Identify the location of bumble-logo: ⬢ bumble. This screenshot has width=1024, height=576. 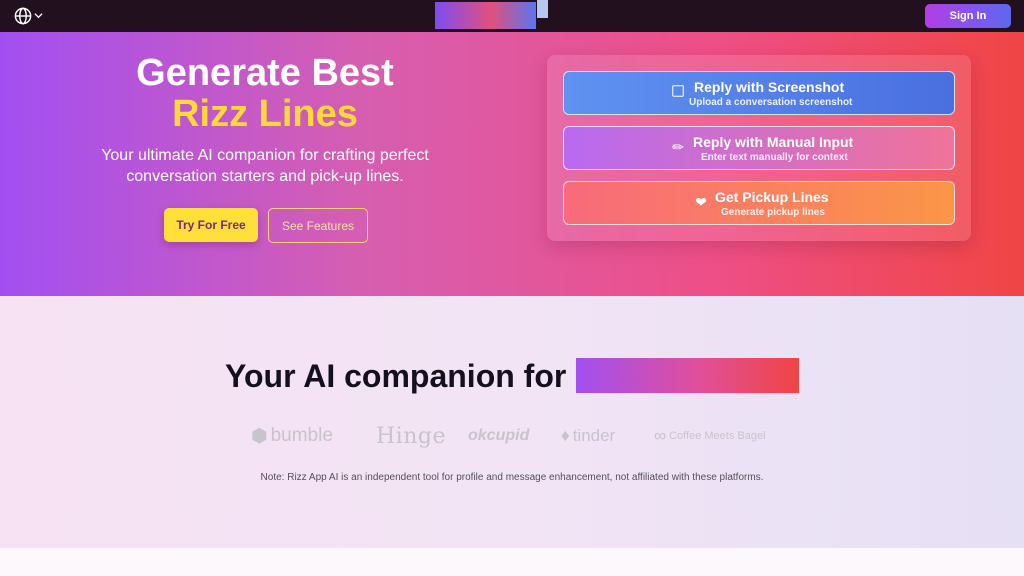
(292, 436).